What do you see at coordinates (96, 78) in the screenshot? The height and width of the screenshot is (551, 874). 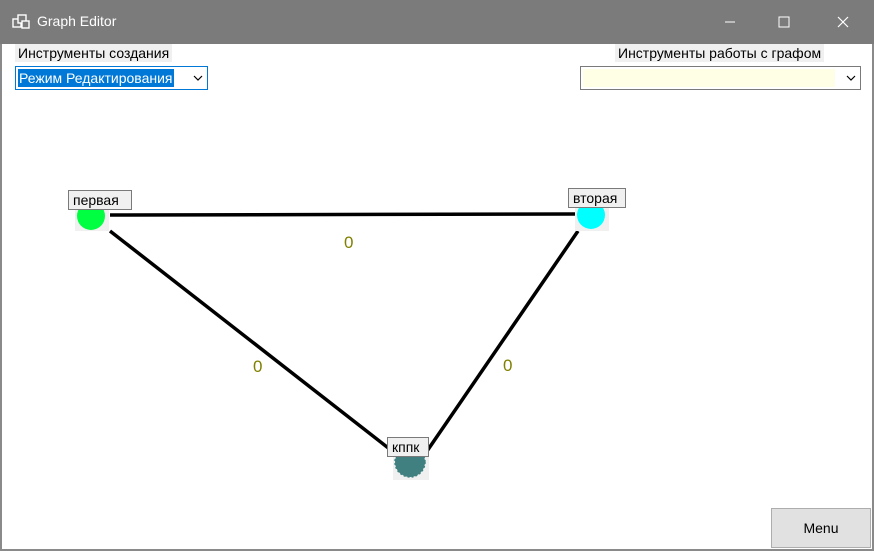 I see `creation-mode-value: Режим Редактирования` at bounding box center [96, 78].